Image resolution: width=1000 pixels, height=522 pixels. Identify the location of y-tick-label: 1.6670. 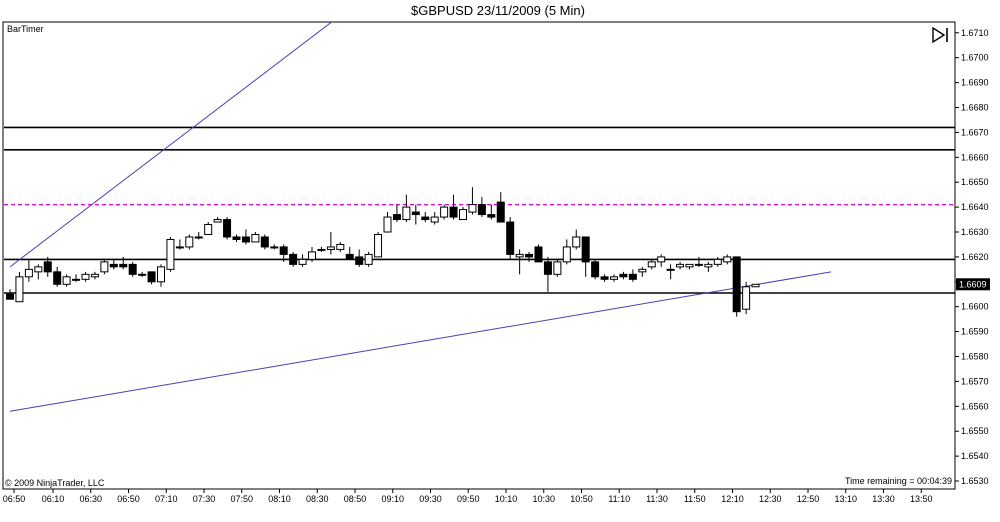
(975, 132).